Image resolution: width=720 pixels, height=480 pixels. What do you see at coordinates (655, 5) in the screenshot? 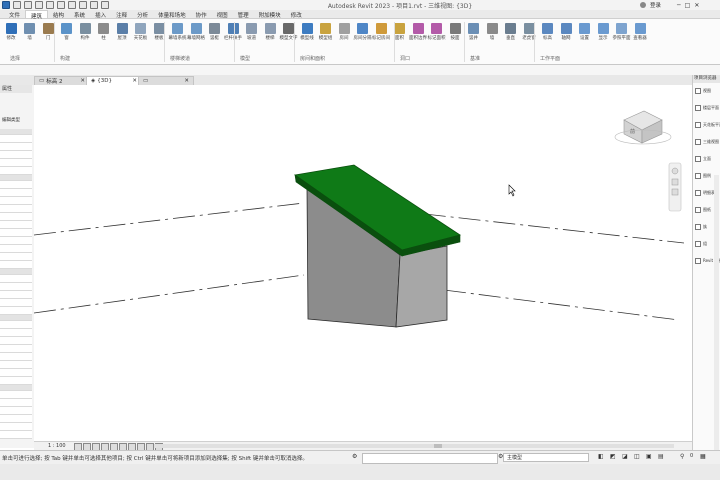
I see `sign-in-link: 登录` at bounding box center [655, 5].